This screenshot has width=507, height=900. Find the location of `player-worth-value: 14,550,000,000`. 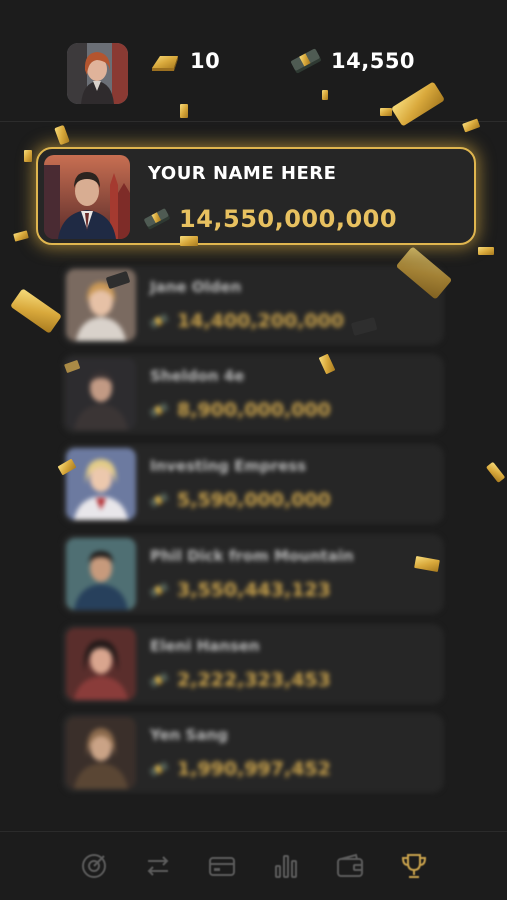

player-worth-value: 14,550,000,000 is located at coordinates (288, 219).